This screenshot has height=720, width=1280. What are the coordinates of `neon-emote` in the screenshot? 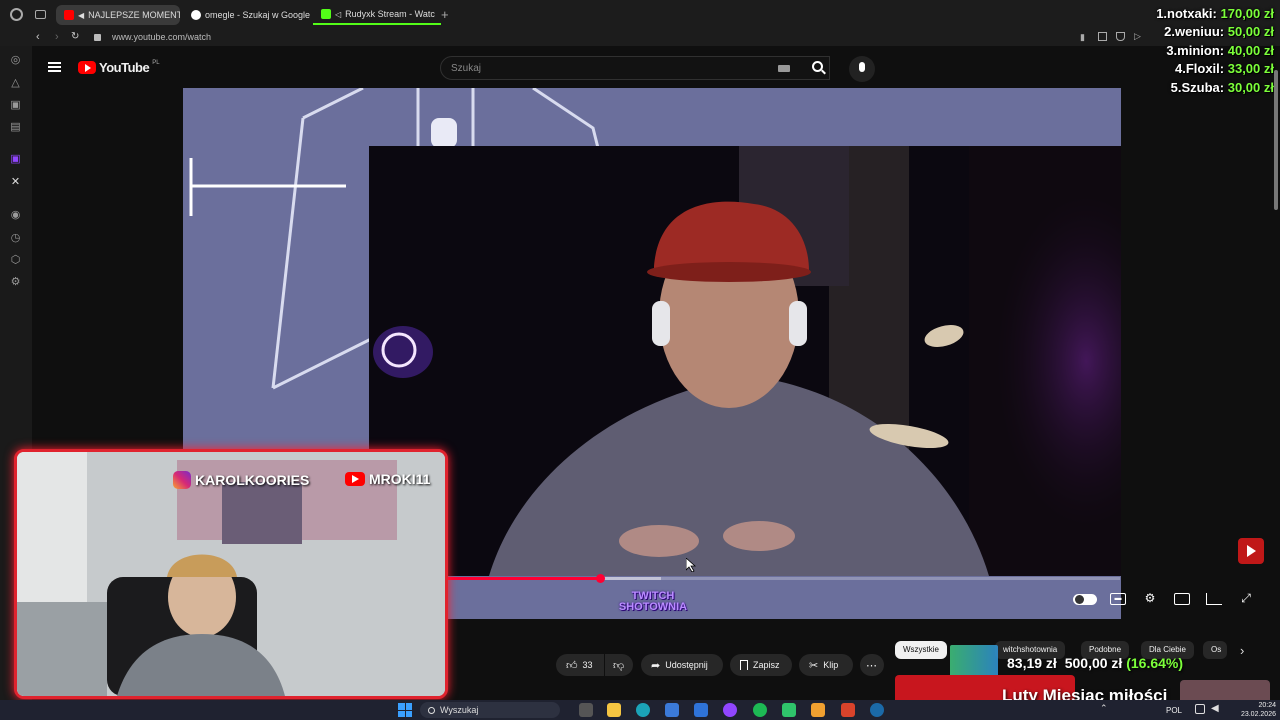 It's located at (403, 352).